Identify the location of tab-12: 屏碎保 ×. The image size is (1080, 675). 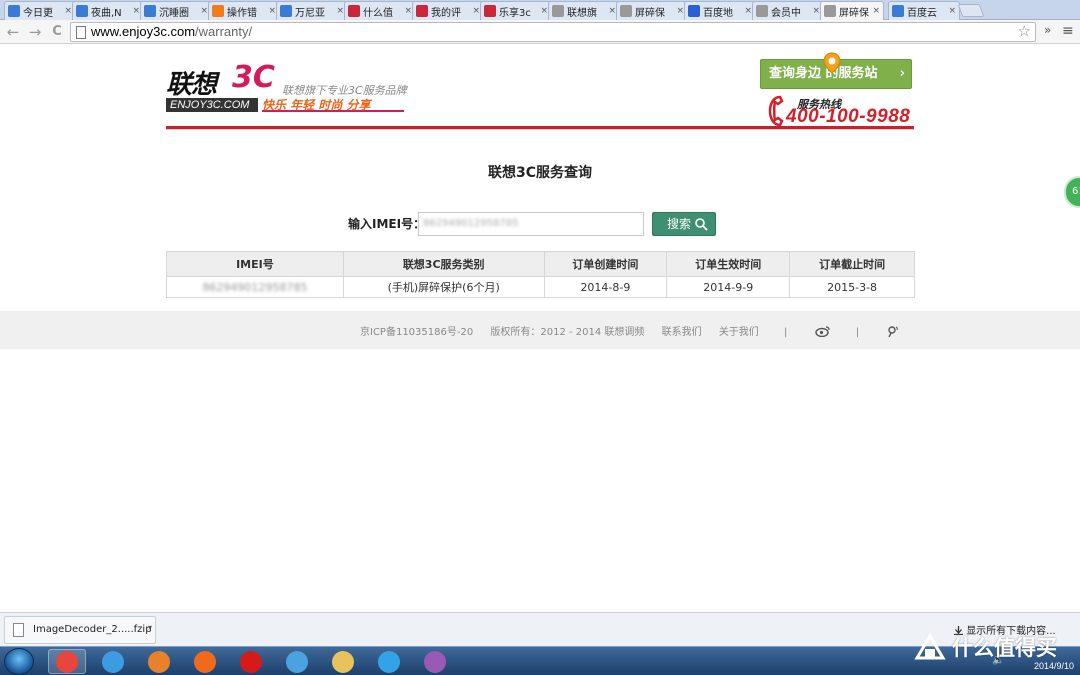
(852, 10).